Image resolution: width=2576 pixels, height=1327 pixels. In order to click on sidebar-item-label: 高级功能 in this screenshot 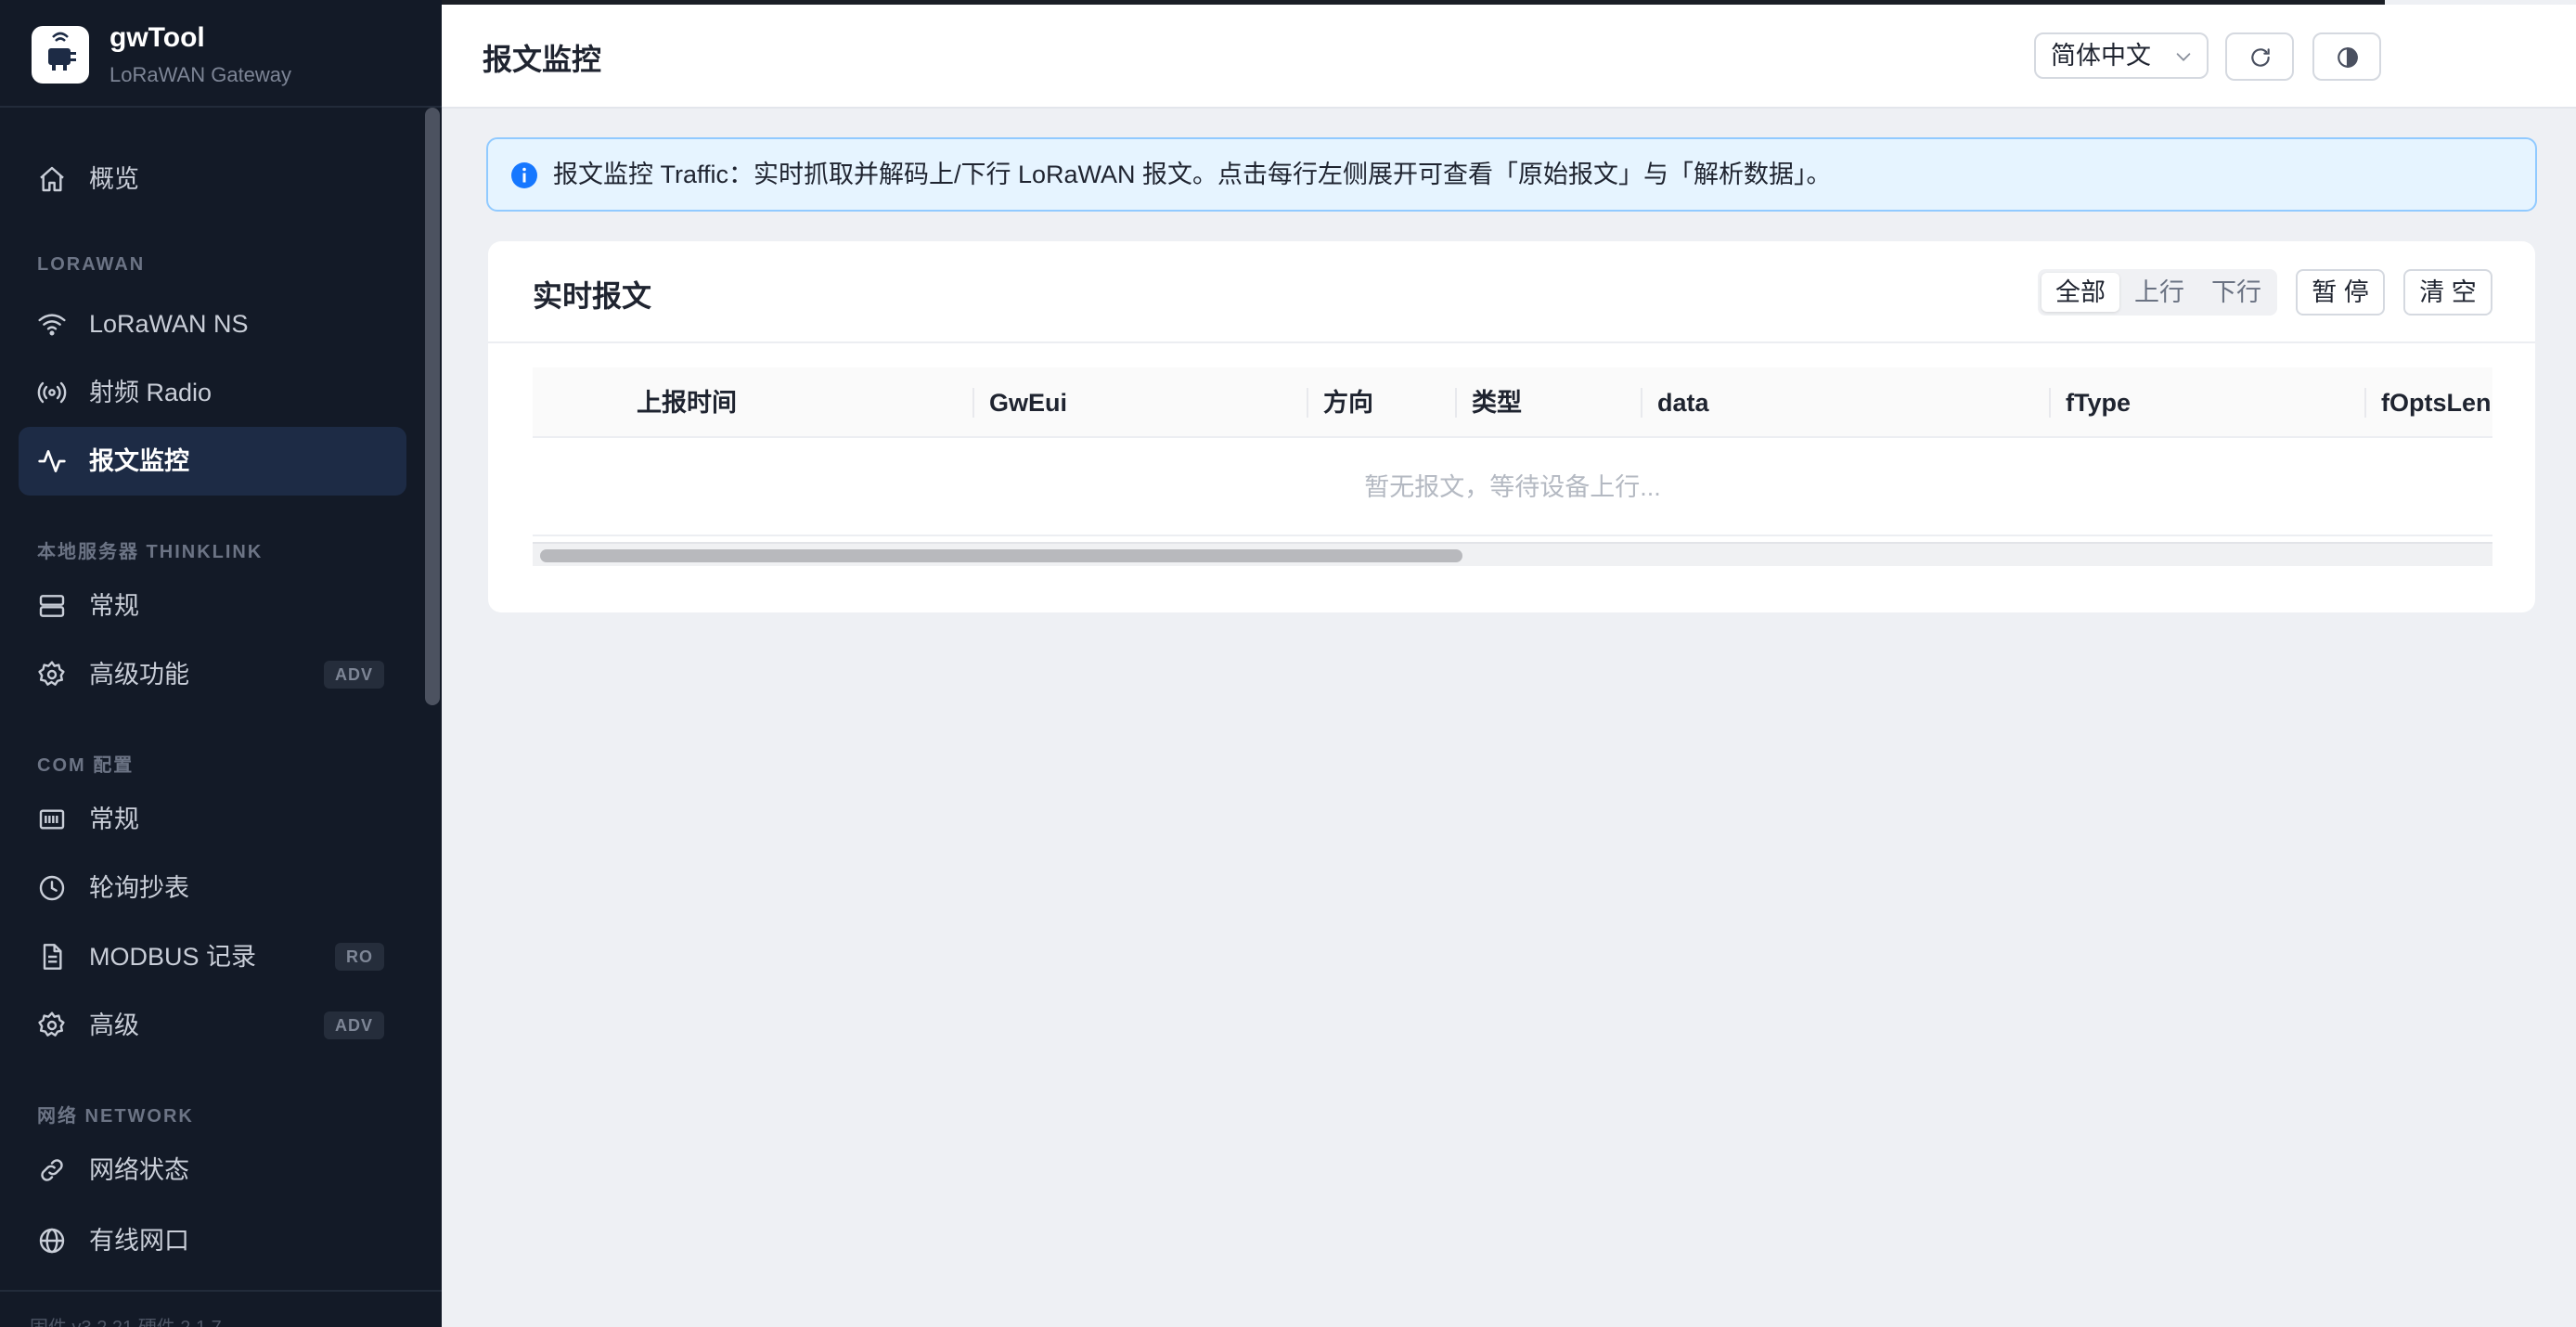, I will do `click(139, 675)`.